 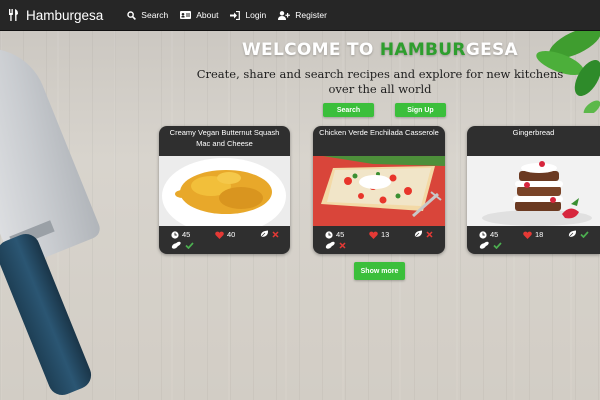 What do you see at coordinates (225, 234) in the screenshot?
I see `like-count: 40` at bounding box center [225, 234].